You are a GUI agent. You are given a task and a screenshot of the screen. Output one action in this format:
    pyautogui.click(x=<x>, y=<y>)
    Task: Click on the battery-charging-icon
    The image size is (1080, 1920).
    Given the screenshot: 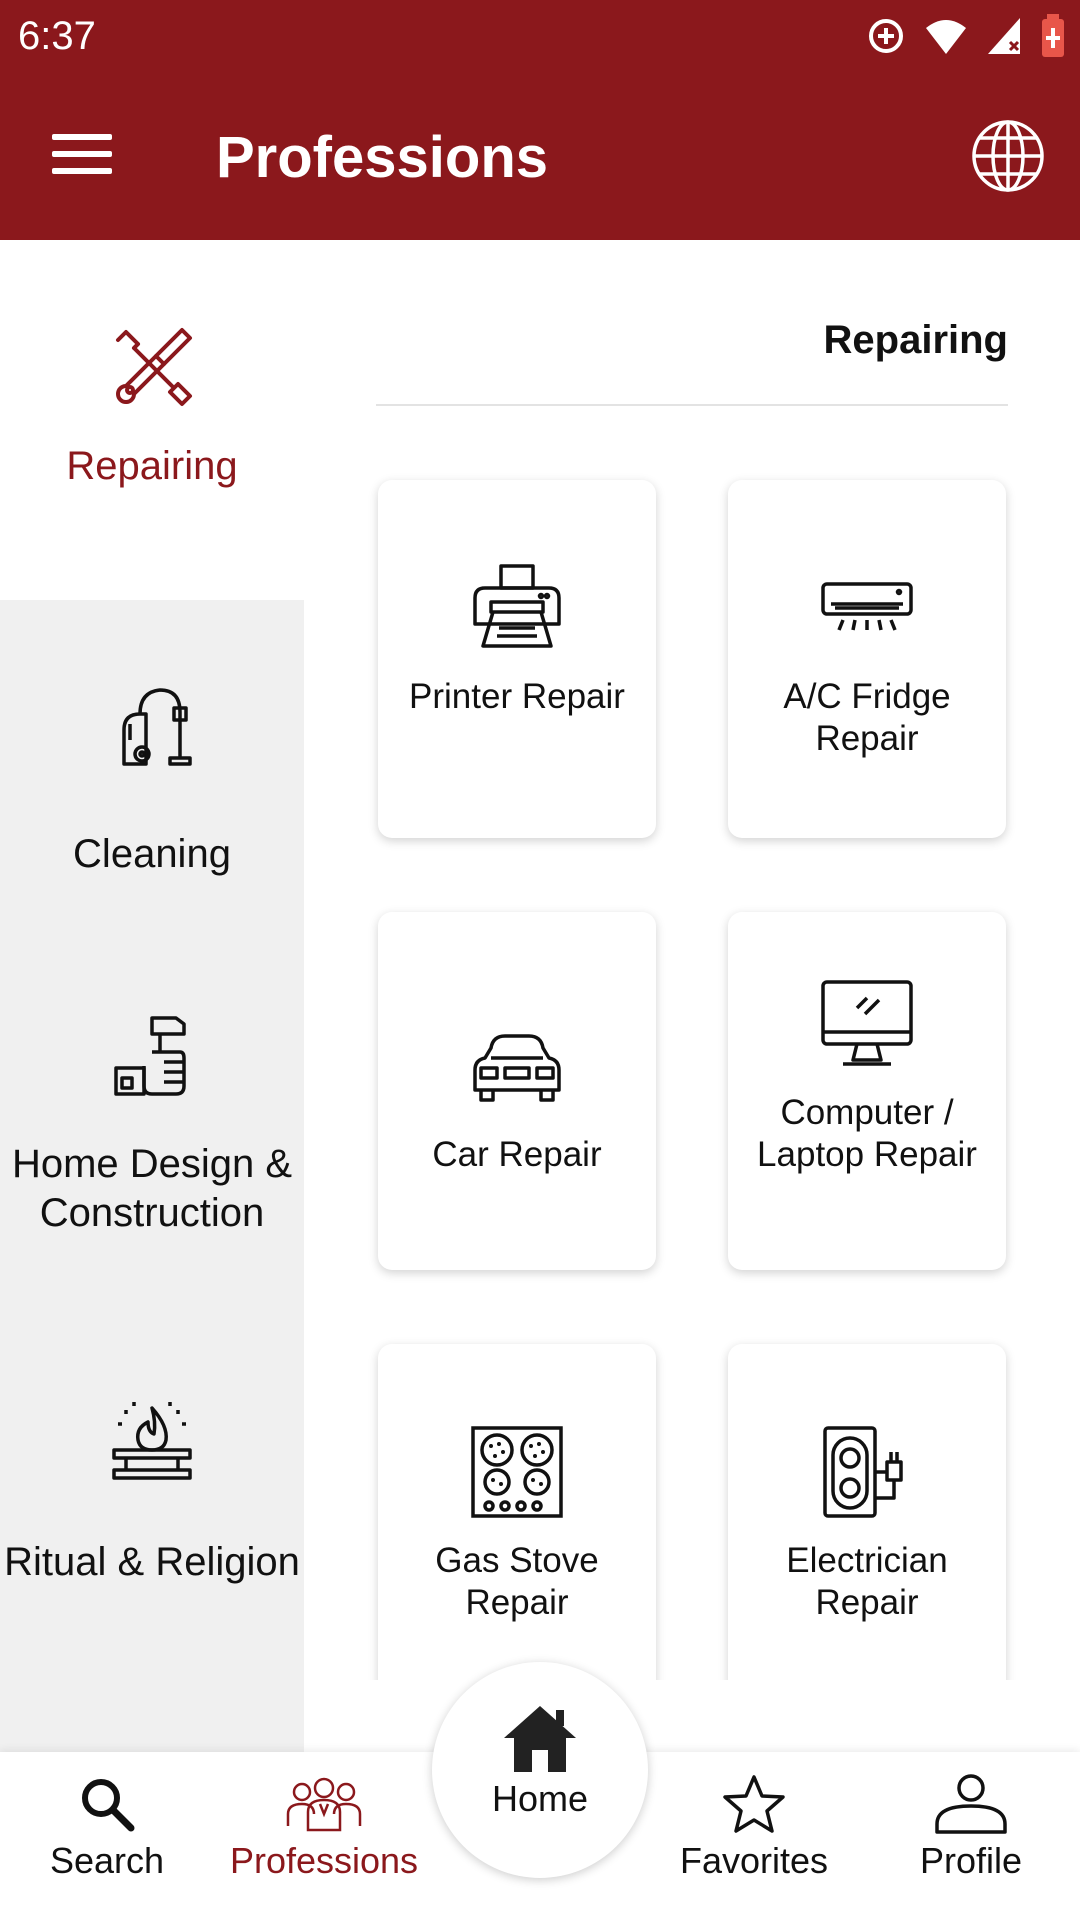 What is the action you would take?
    pyautogui.click(x=1053, y=35)
    